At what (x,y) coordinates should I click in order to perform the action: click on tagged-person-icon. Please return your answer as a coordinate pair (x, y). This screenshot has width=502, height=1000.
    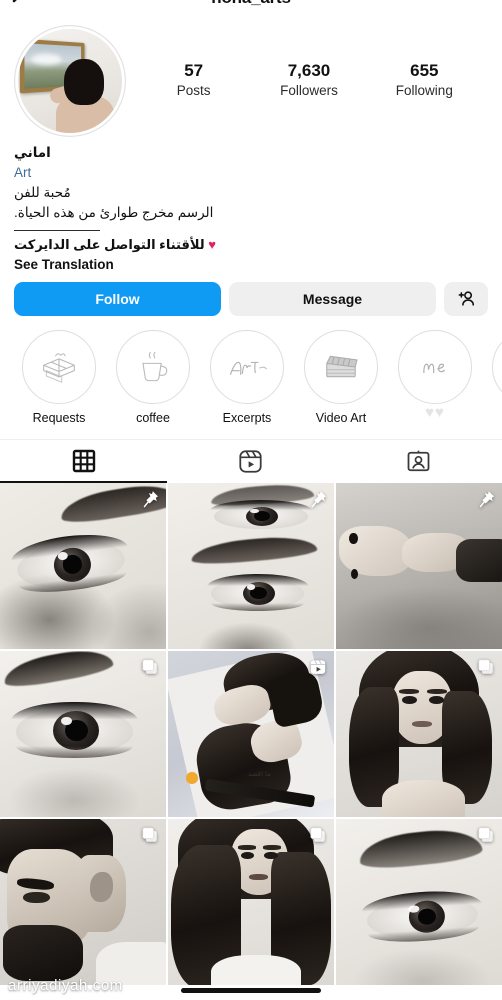
    Looking at the image, I should click on (418, 461).